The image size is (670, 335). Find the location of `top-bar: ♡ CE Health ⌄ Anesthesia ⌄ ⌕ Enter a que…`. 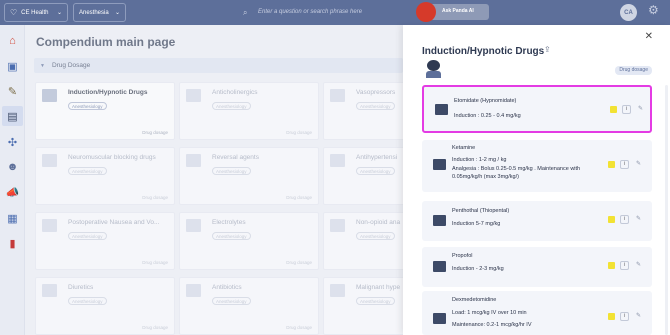

top-bar: ♡ CE Health ⌄ Anesthesia ⌄ ⌕ Enter a que… is located at coordinates (335, 12).